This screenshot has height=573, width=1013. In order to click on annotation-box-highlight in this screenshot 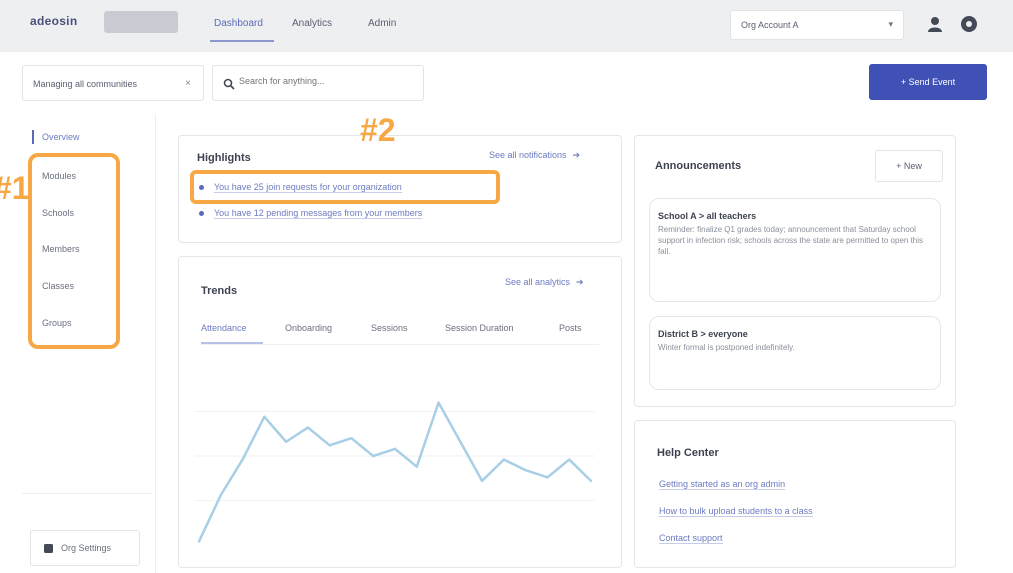, I will do `click(345, 187)`.